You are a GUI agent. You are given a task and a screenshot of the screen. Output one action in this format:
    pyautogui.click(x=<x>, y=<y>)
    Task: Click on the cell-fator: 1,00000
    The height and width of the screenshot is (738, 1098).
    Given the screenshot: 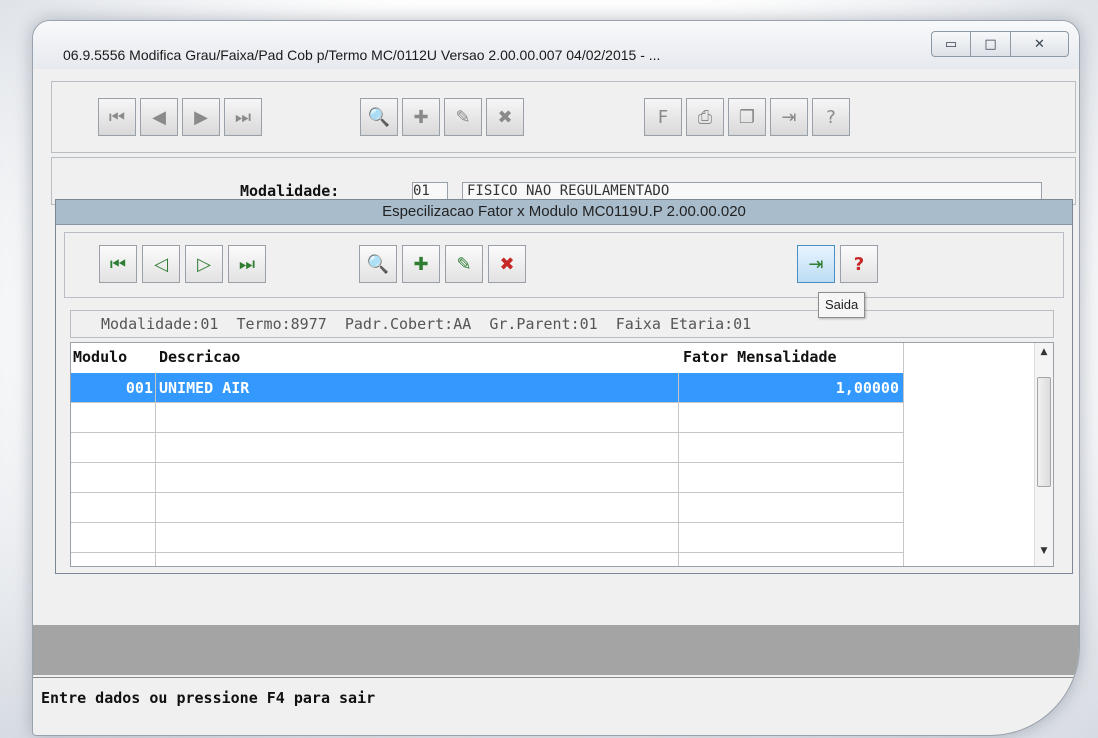 What is the action you would take?
    pyautogui.click(x=867, y=388)
    